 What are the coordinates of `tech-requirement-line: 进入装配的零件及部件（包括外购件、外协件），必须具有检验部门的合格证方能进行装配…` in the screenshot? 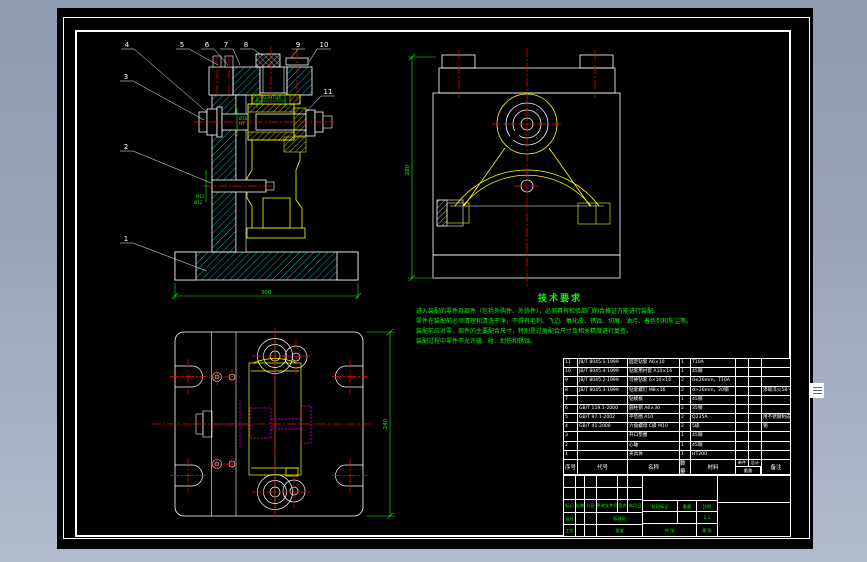 It's located at (538, 311).